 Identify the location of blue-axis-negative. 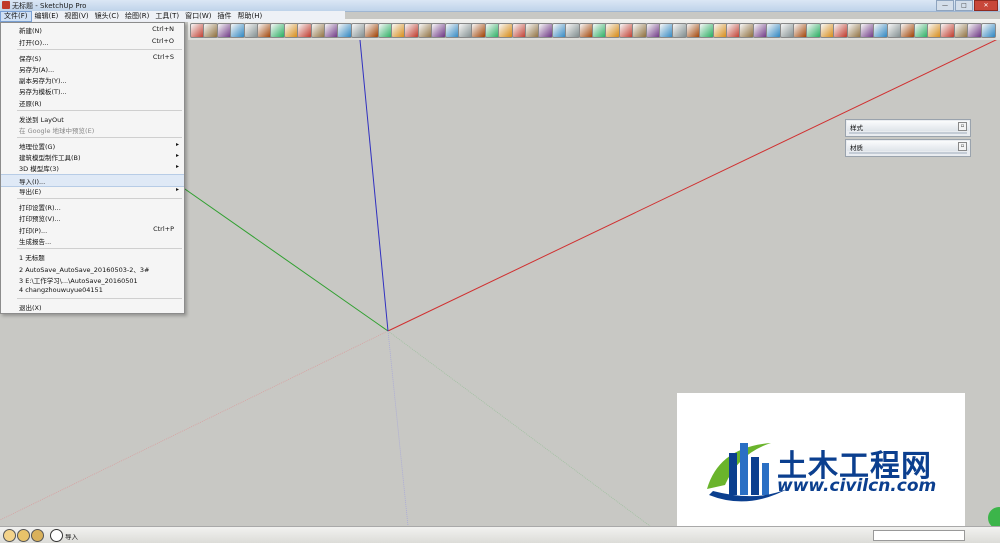
(398, 428).